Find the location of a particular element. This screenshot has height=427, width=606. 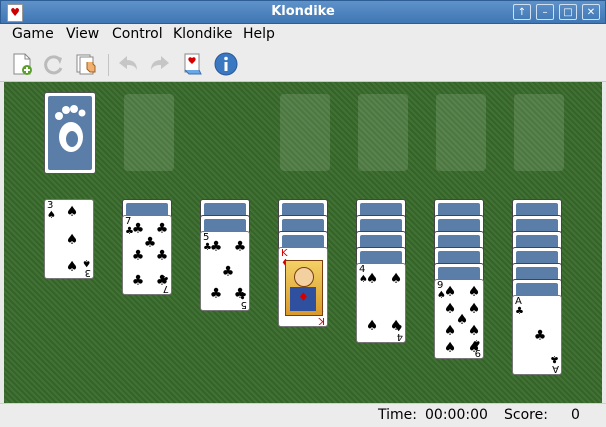

tableau-card-2: 7 ♣ 7 ♣ ♣ ♣ ♣ ♣ ♣ ♣ ♣ is located at coordinates (147, 255).